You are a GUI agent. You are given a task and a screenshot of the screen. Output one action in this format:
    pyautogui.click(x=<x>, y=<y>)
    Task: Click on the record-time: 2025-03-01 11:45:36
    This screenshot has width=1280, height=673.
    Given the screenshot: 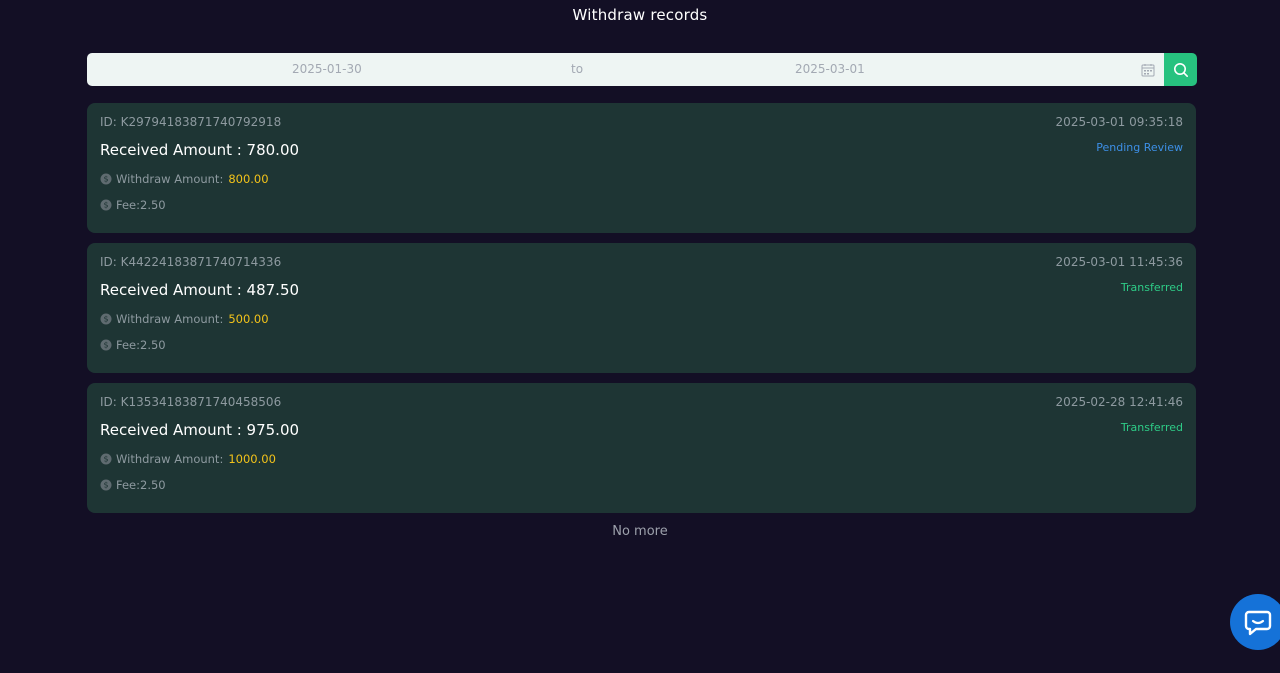 What is the action you would take?
    pyautogui.click(x=1119, y=262)
    